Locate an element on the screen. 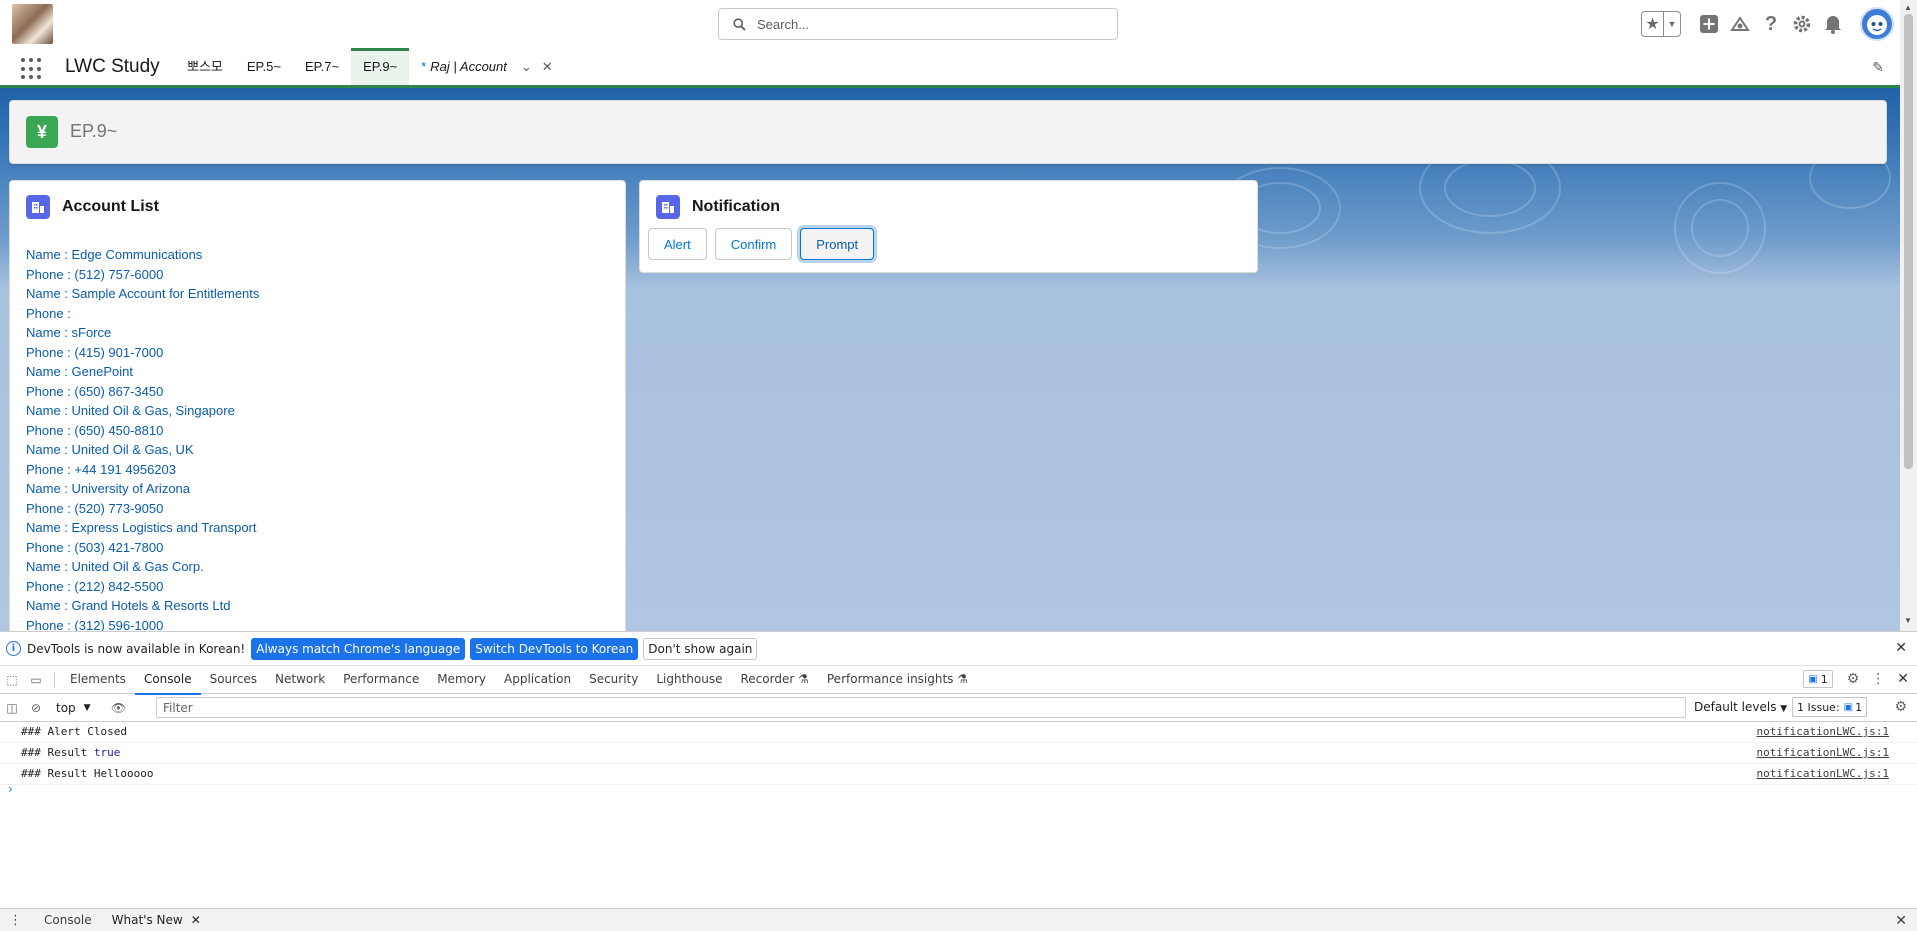  star-icon: ★ is located at coordinates (1653, 24).